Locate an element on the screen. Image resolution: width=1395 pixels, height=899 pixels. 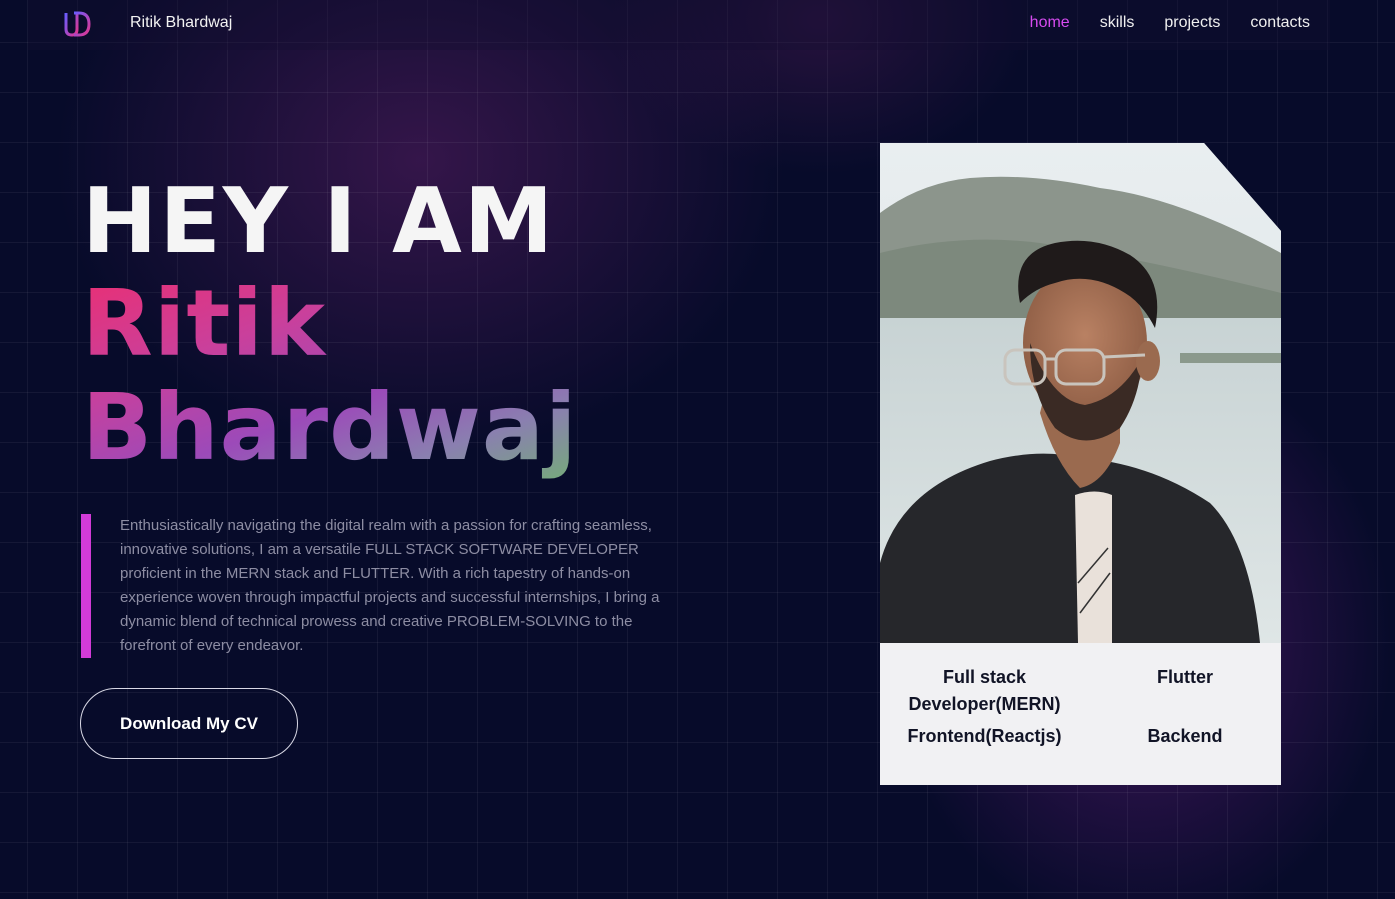
intro-accent-bar is located at coordinates (86, 586).